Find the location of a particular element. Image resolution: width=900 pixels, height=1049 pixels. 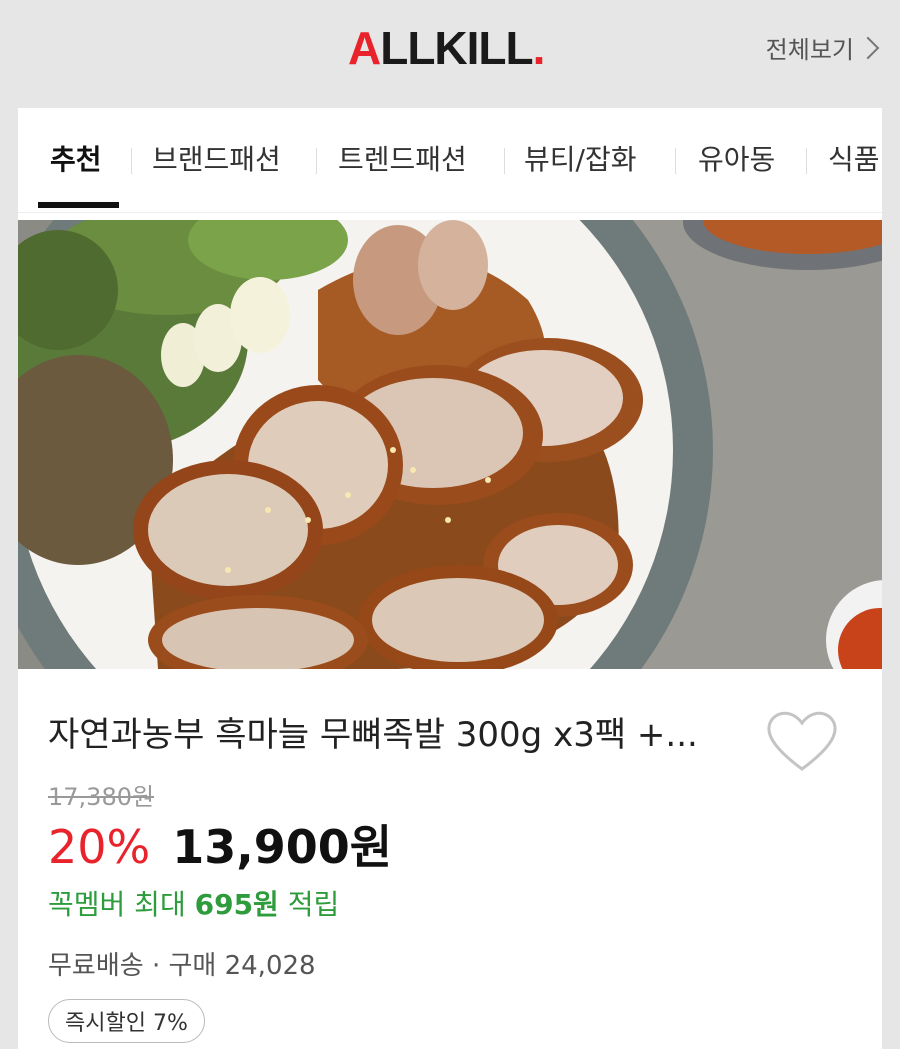

view-all-label: 전체보기 is located at coordinates (809, 50).